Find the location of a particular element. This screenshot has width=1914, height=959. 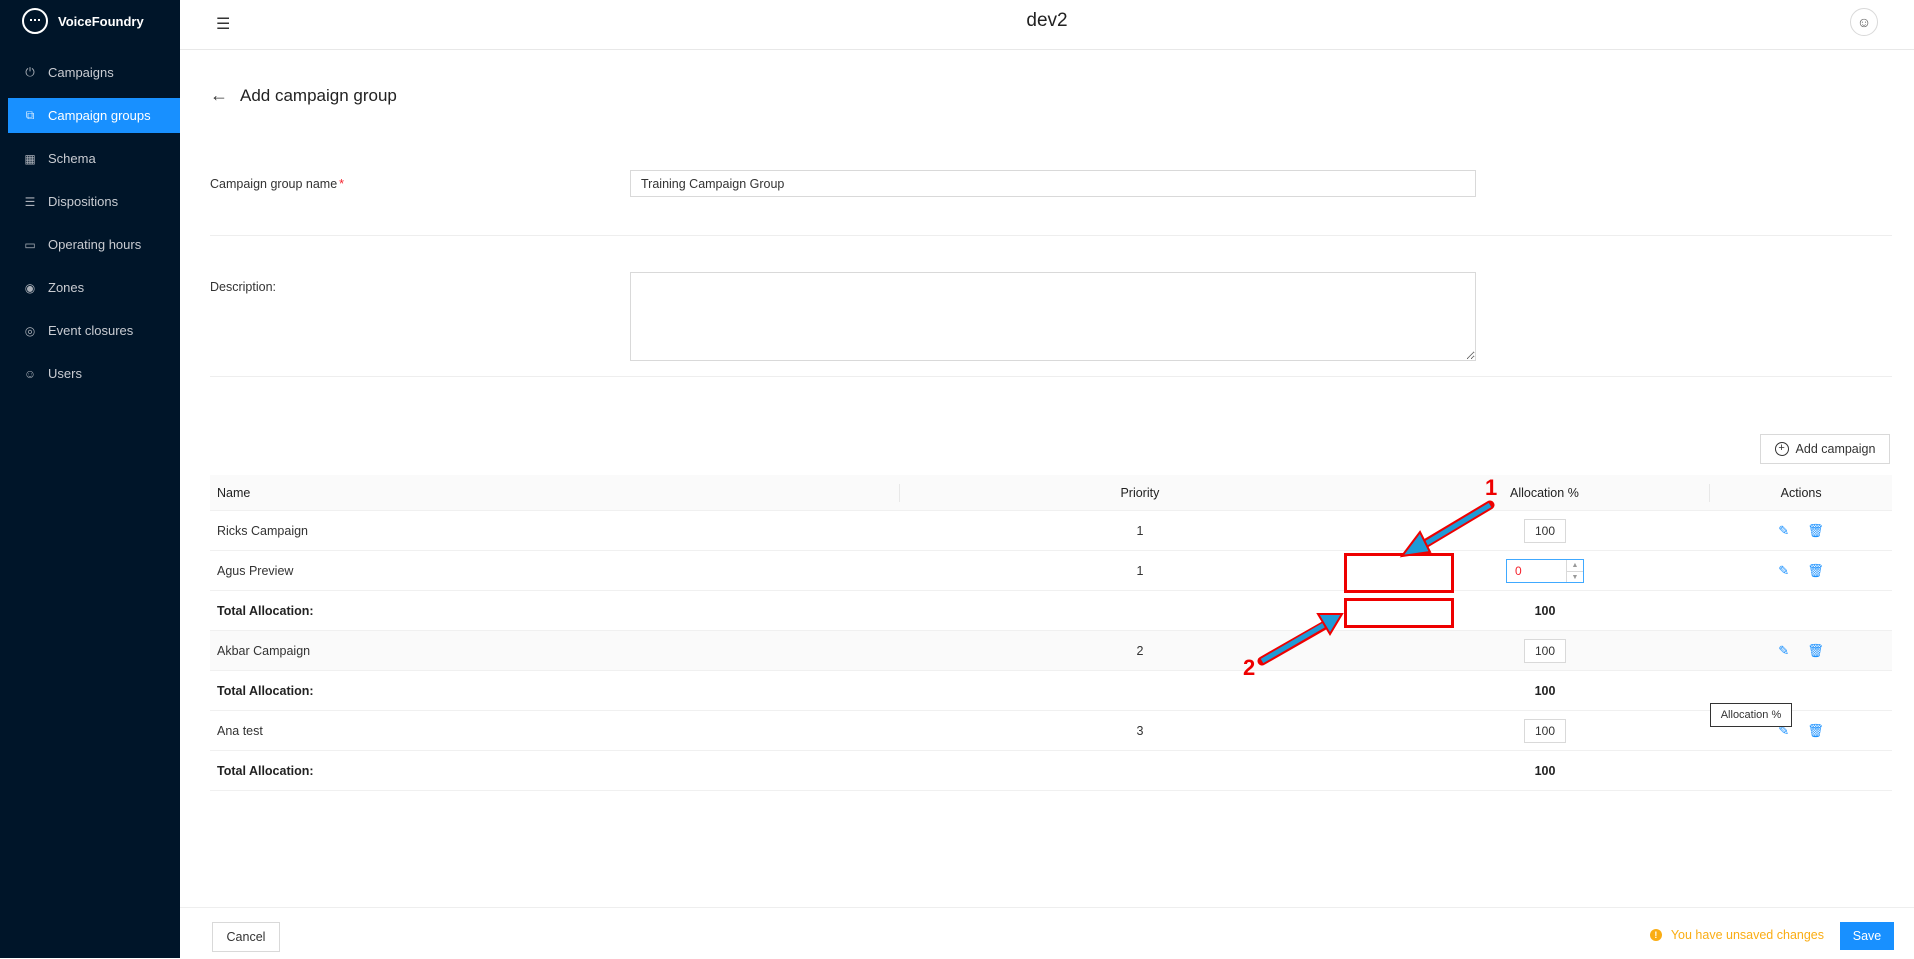

form-footer: Cancel ! You have unsaved changes Save is located at coordinates (1047, 933).